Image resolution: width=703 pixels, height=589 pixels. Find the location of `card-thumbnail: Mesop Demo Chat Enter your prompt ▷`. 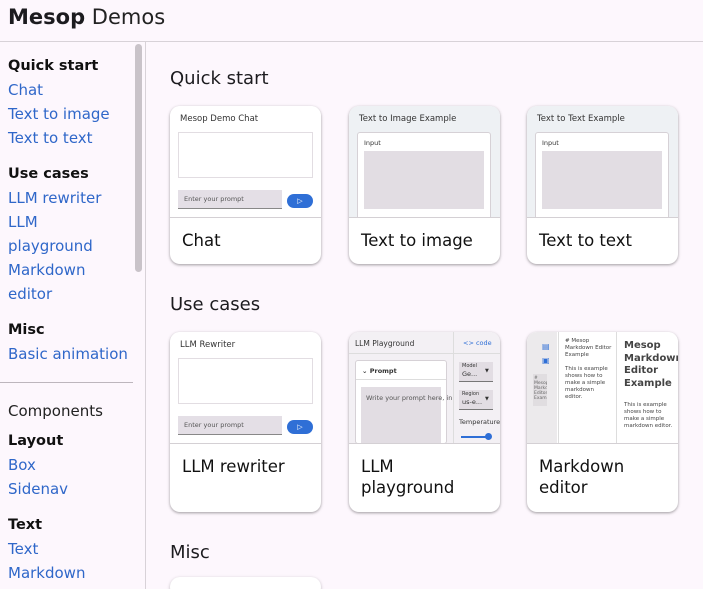

card-thumbnail: Mesop Demo Chat Enter your prompt ▷ is located at coordinates (245, 162).